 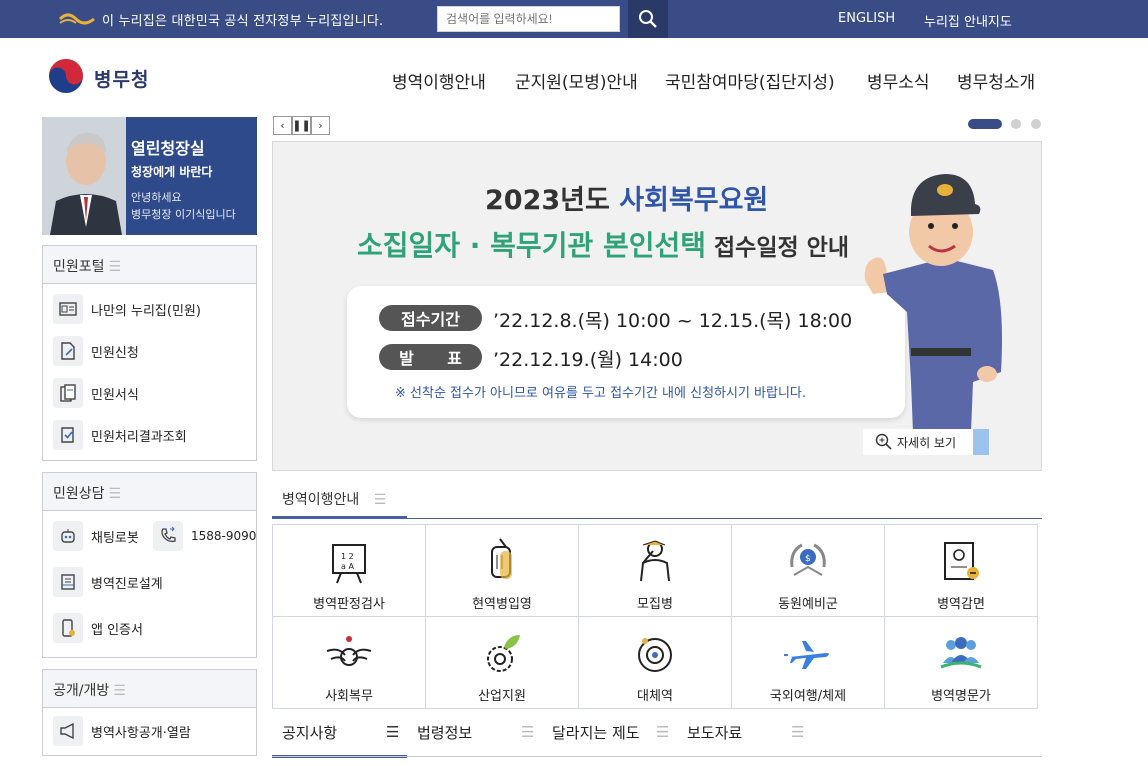 What do you see at coordinates (866, 18) in the screenshot?
I see `english-link: ENGLISH` at bounding box center [866, 18].